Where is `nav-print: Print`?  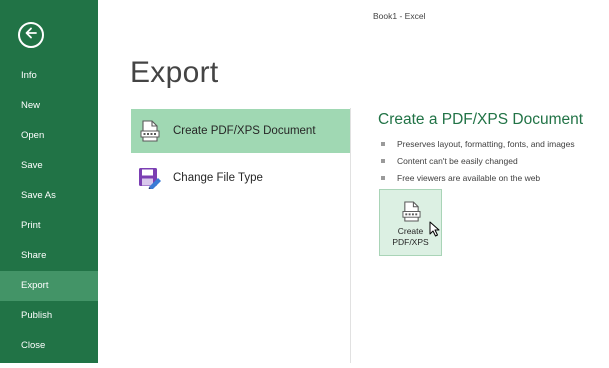
nav-print: Print is located at coordinates (49, 226).